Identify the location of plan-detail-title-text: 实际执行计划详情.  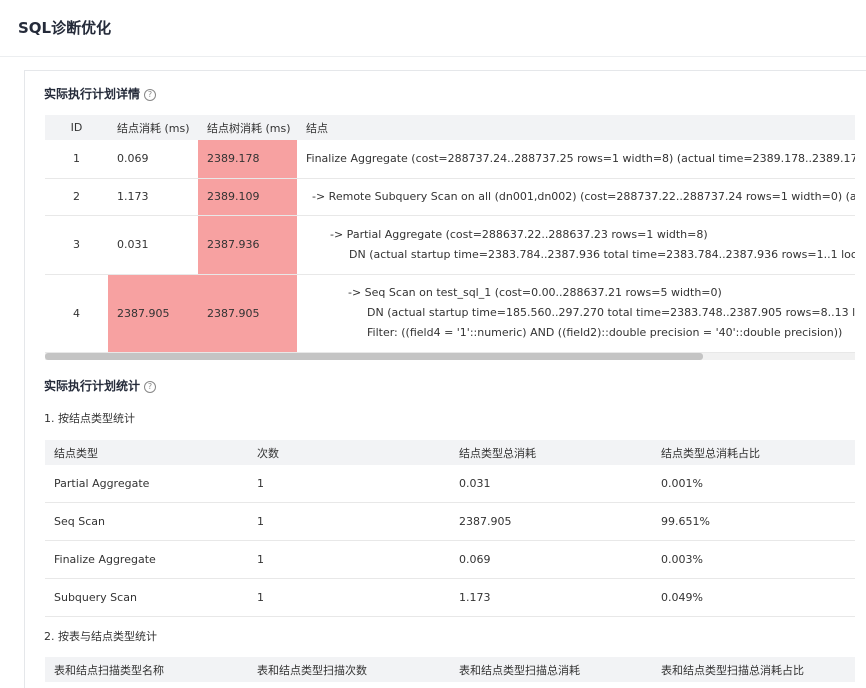
(92, 94).